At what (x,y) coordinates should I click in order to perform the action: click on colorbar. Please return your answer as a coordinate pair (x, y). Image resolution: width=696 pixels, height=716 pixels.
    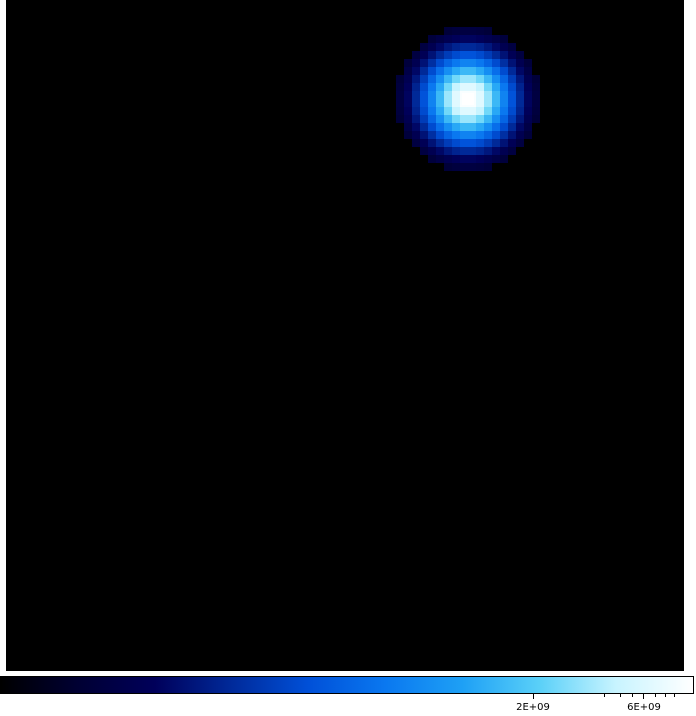
    Looking at the image, I should click on (347, 685).